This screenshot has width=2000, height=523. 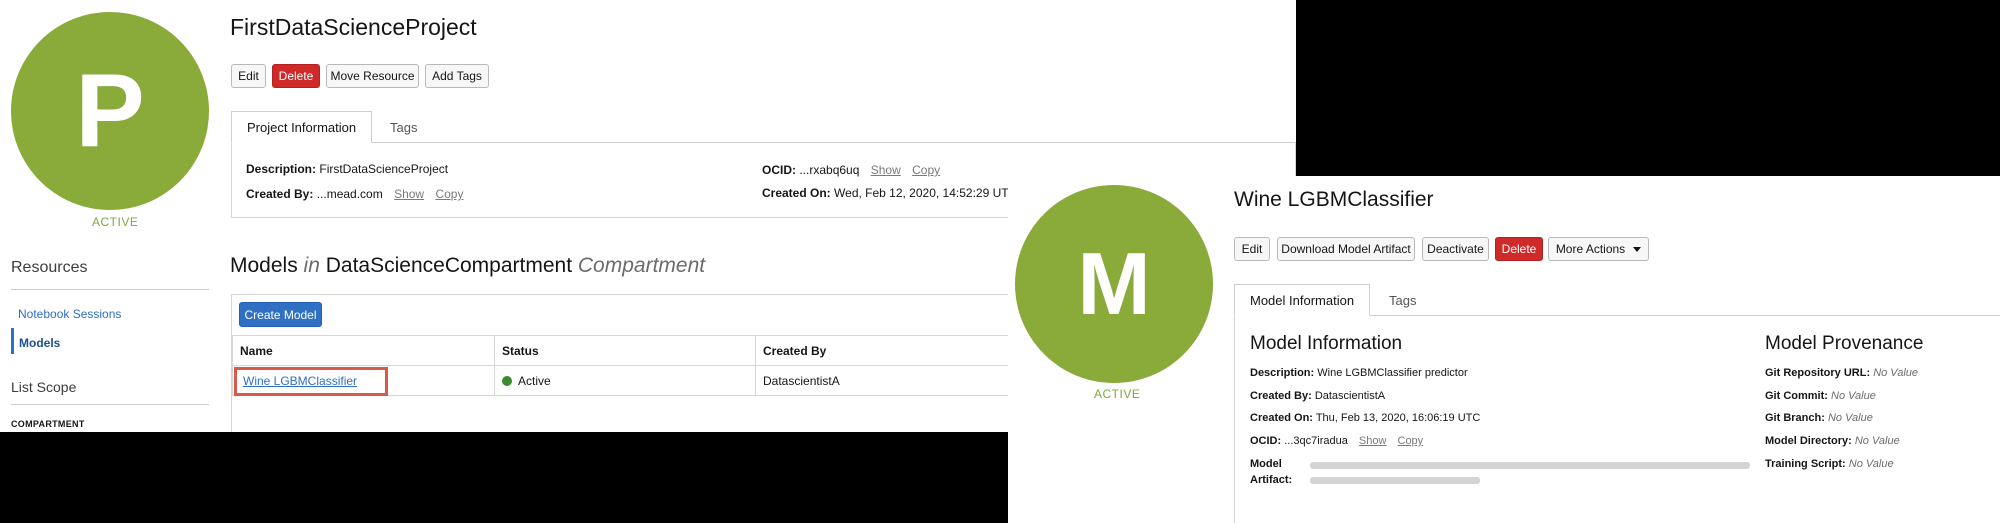 What do you see at coordinates (1877, 441) in the screenshot?
I see `model-directory-value: No Value` at bounding box center [1877, 441].